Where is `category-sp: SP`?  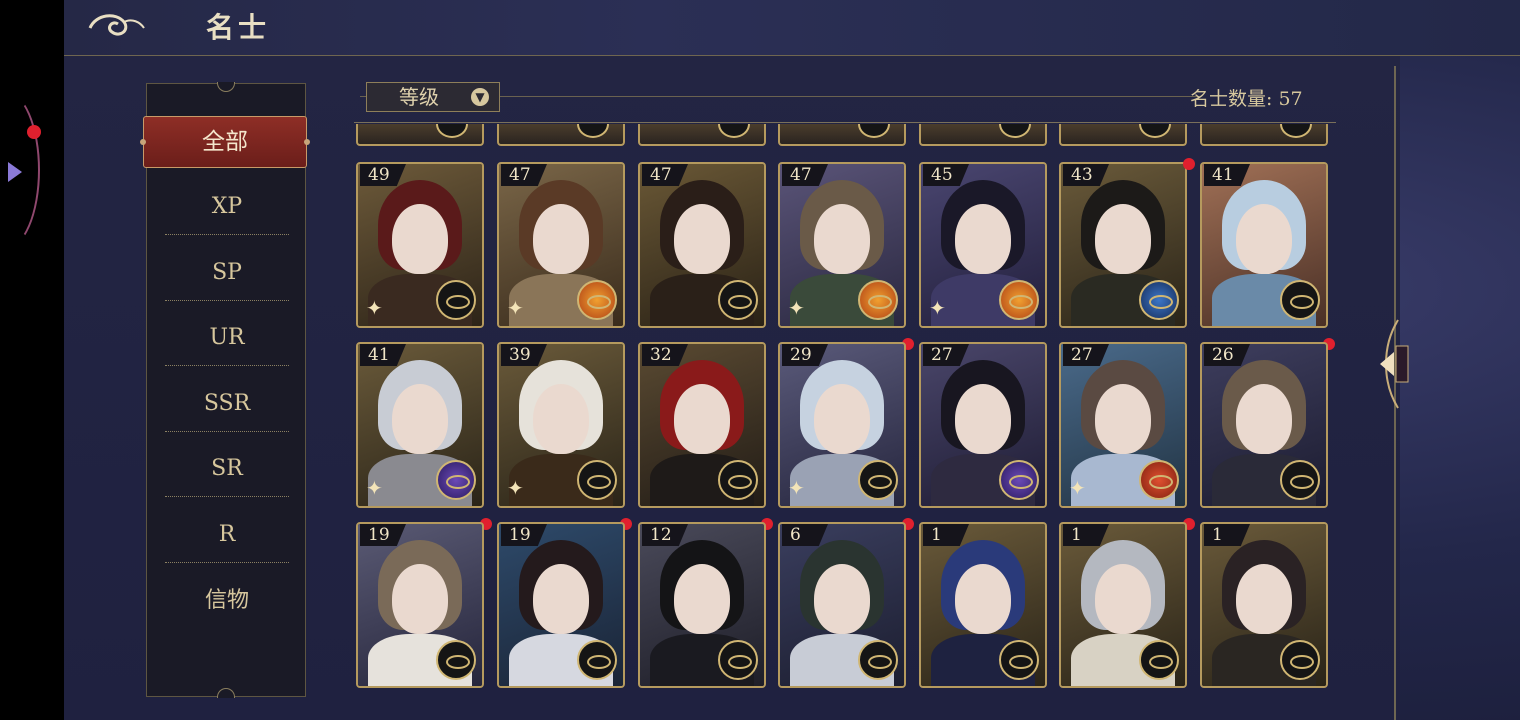
category-sp: SP is located at coordinates (227, 273).